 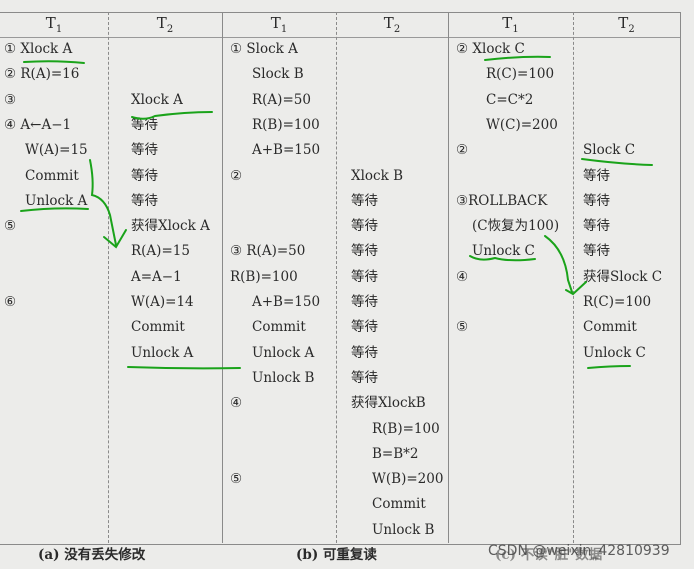 I want to click on schedule-cell: Slock C, so click(x=609, y=150).